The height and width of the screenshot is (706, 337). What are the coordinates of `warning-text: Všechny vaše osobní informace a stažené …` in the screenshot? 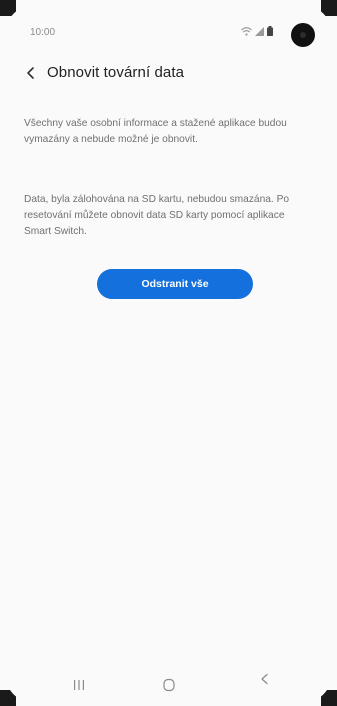 It's located at (155, 132).